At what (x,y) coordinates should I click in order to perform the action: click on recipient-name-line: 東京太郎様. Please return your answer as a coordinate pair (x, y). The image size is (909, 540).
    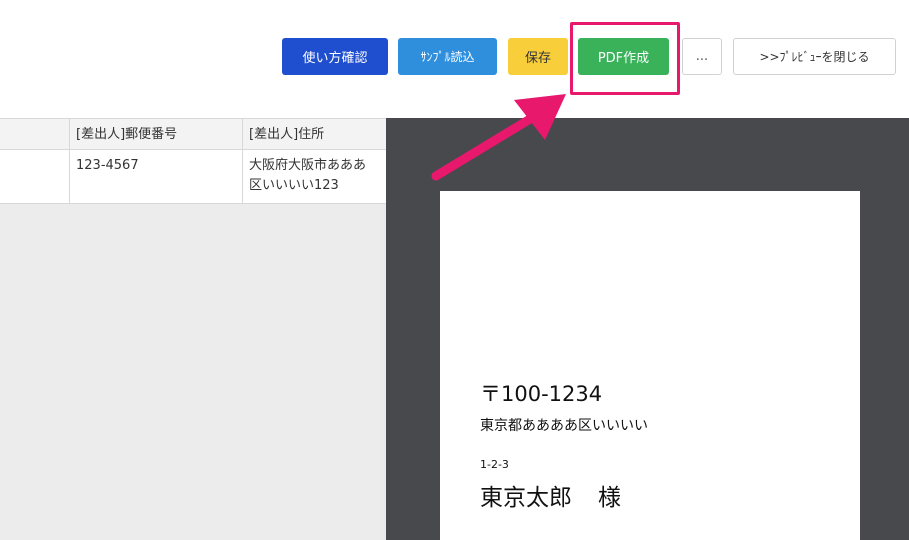
    Looking at the image, I should click on (550, 495).